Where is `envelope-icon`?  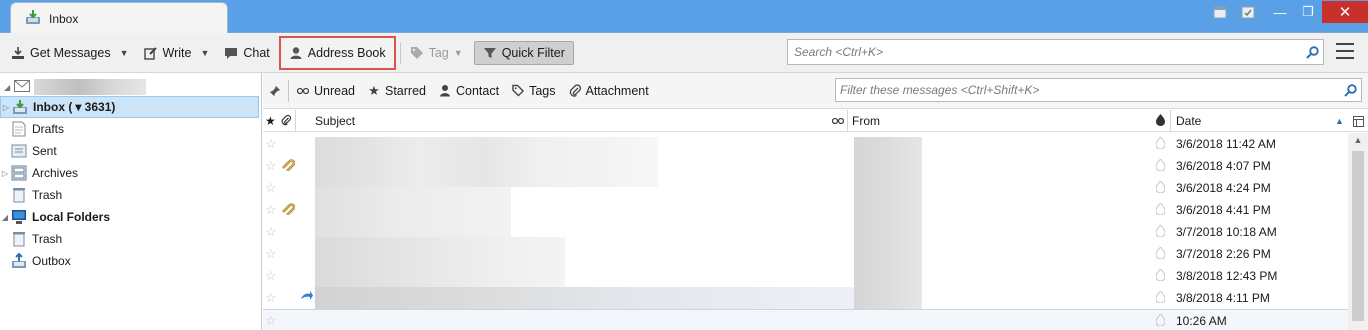 envelope-icon is located at coordinates (22, 87).